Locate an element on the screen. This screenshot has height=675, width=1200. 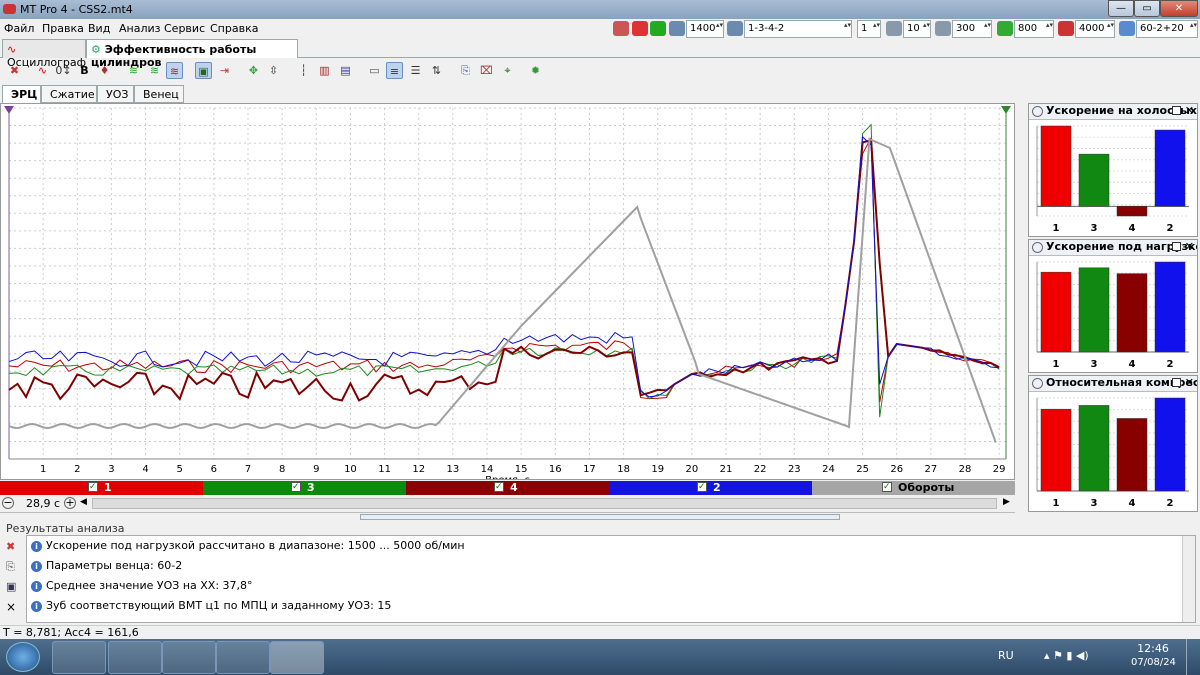
show-desktop-button is located at coordinates (1193, 657).